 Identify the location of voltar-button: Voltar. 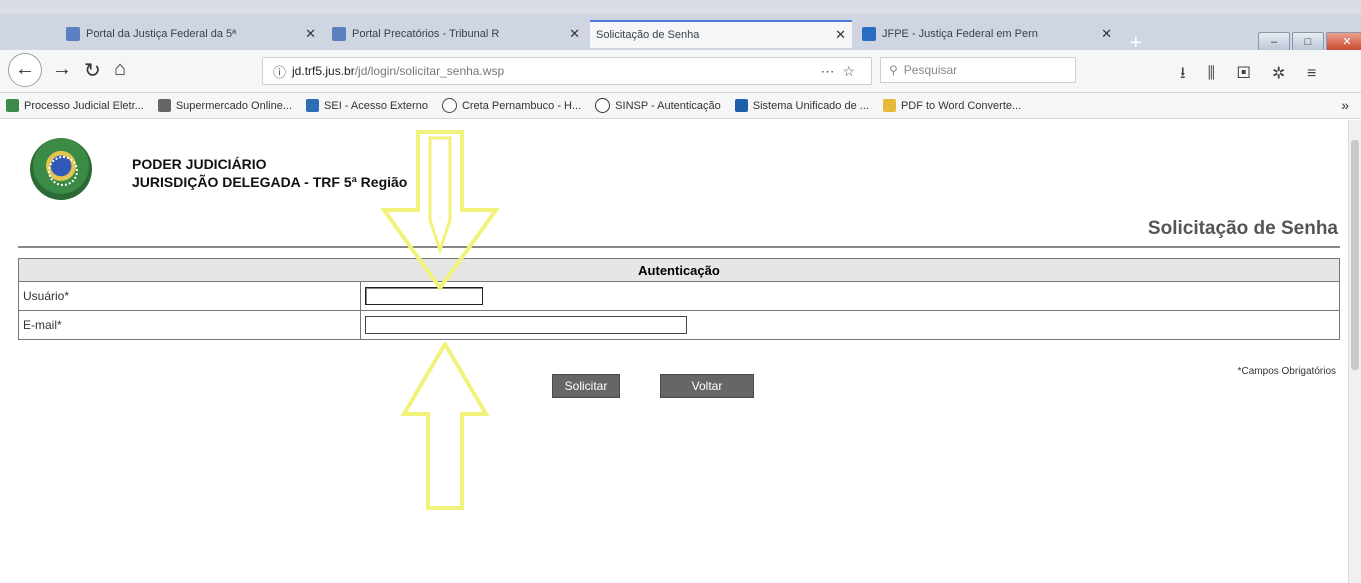
(707, 386).